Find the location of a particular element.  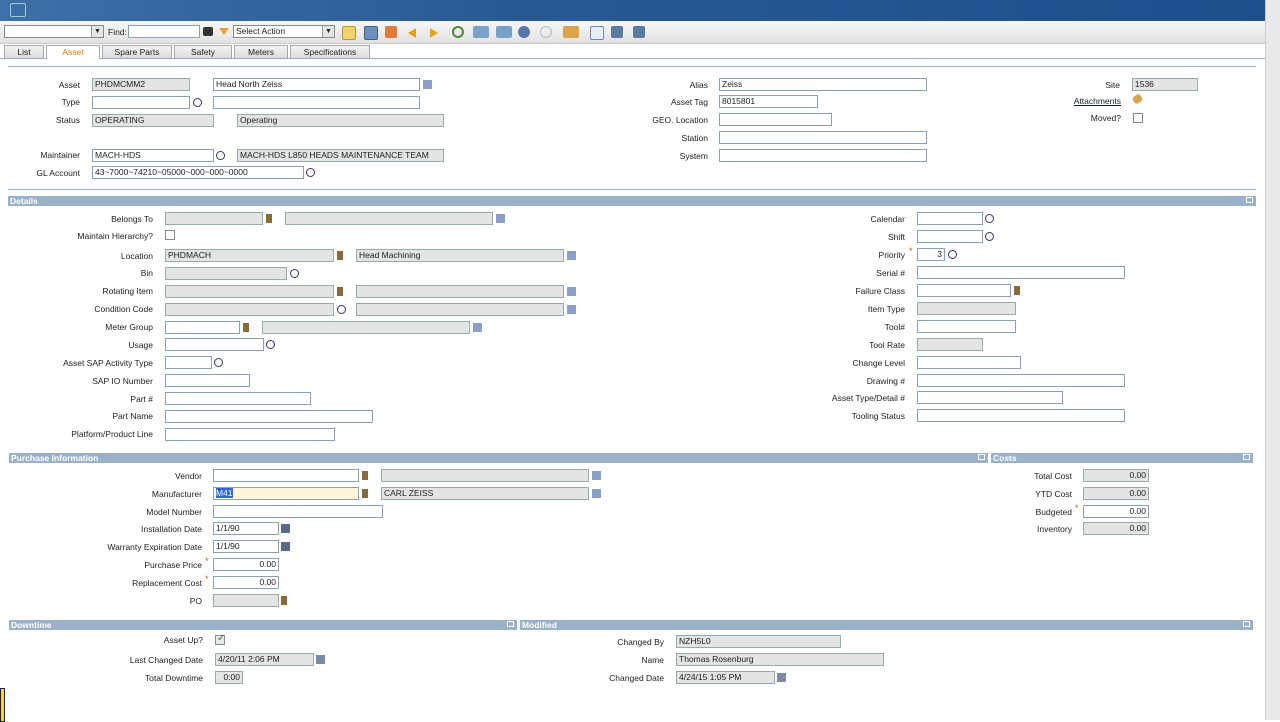

paperclip-icon is located at coordinates (1137, 99).